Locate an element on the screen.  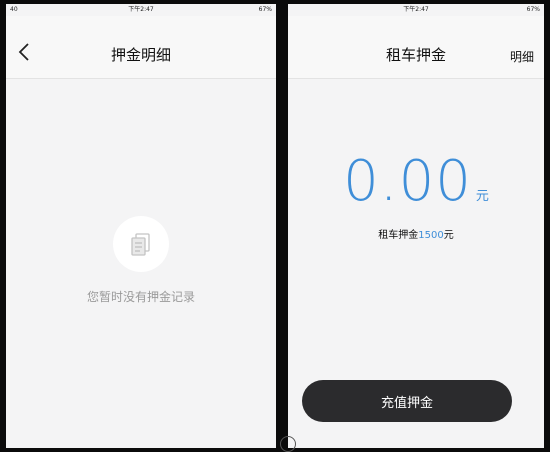
nav-bar: 租车押金 明细 is located at coordinates (416, 47).